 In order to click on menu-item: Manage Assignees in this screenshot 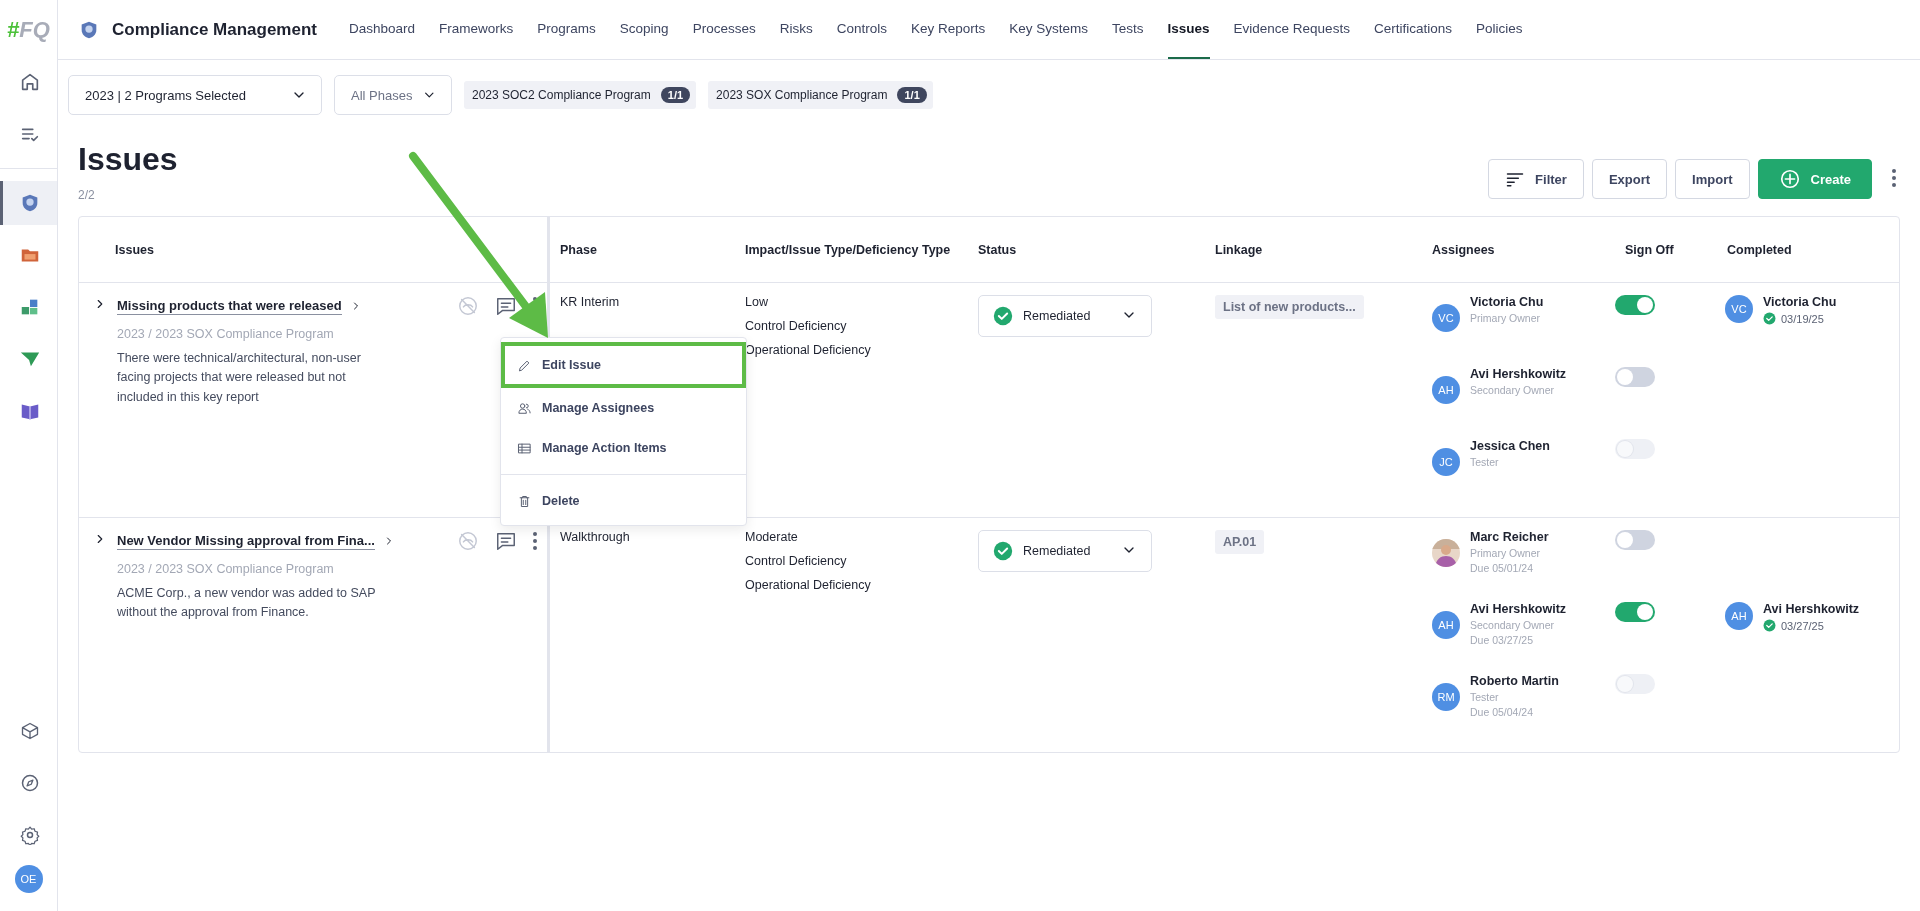, I will do `click(623, 408)`.